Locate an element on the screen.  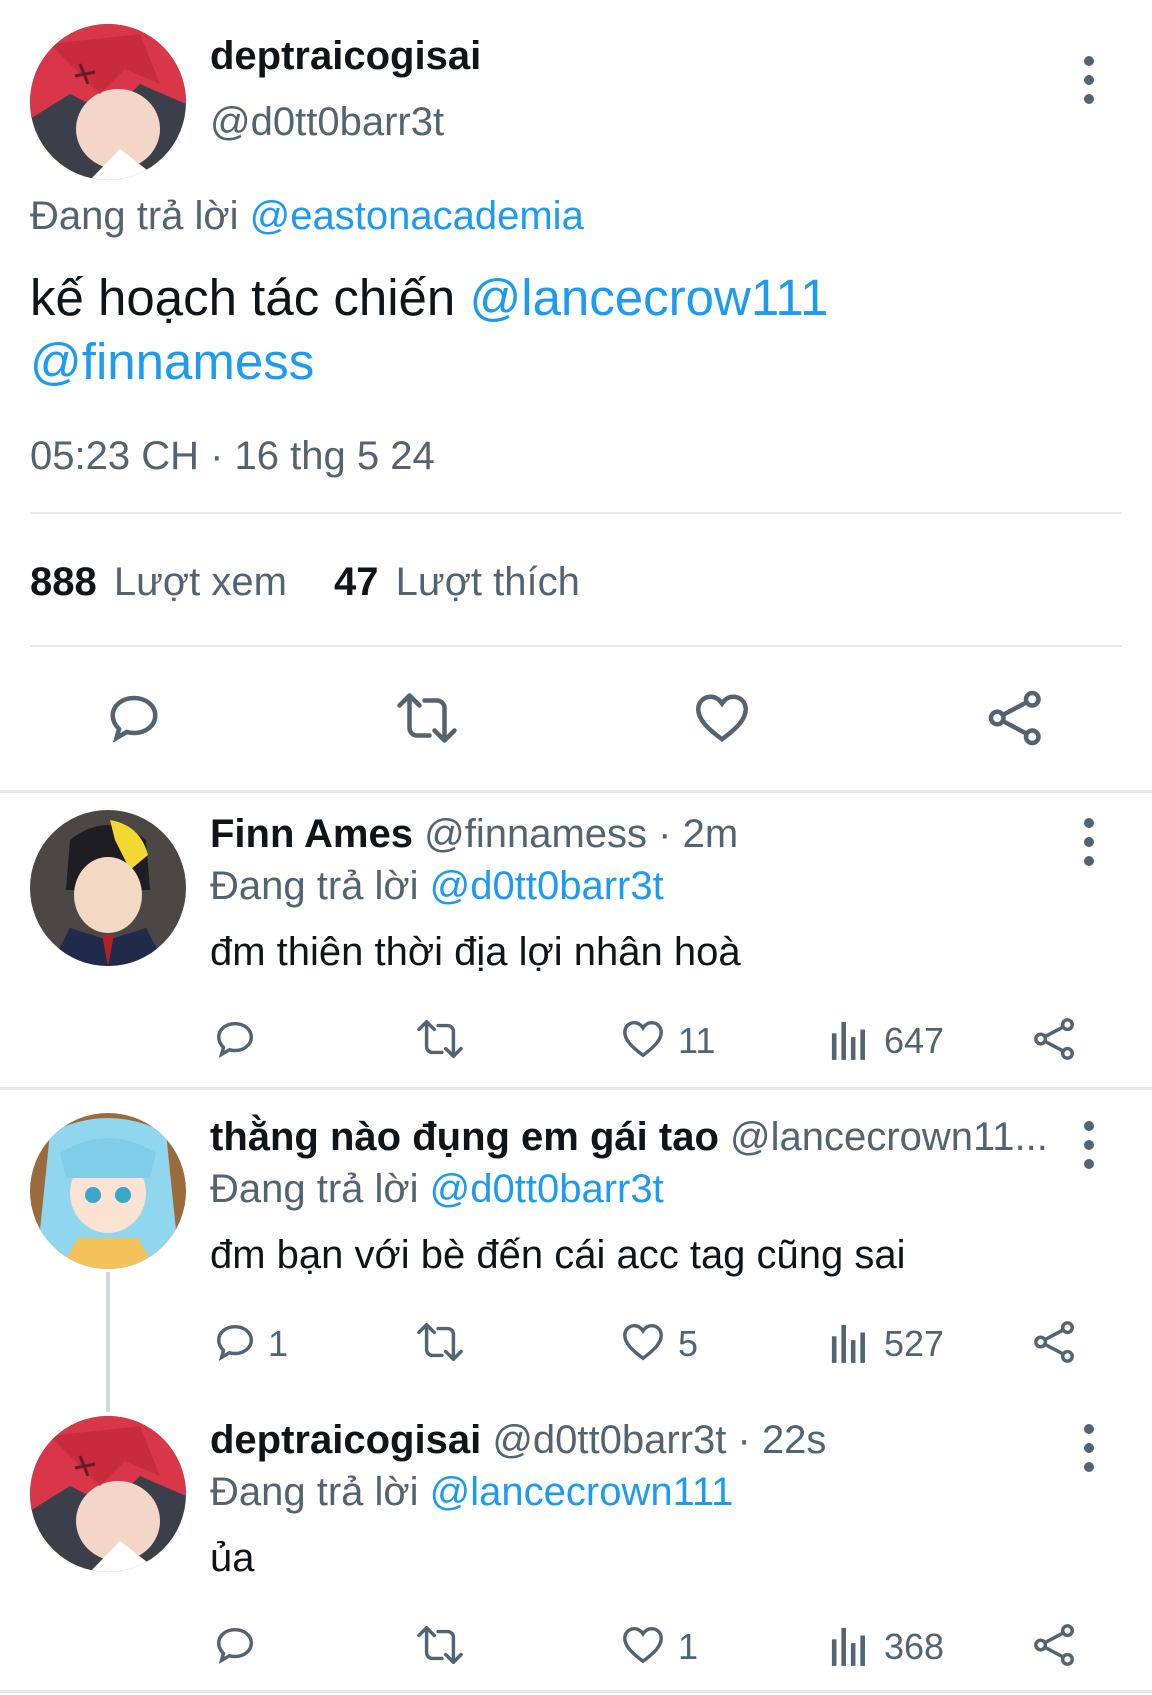
views-label: Lượt xem is located at coordinates (200, 582).